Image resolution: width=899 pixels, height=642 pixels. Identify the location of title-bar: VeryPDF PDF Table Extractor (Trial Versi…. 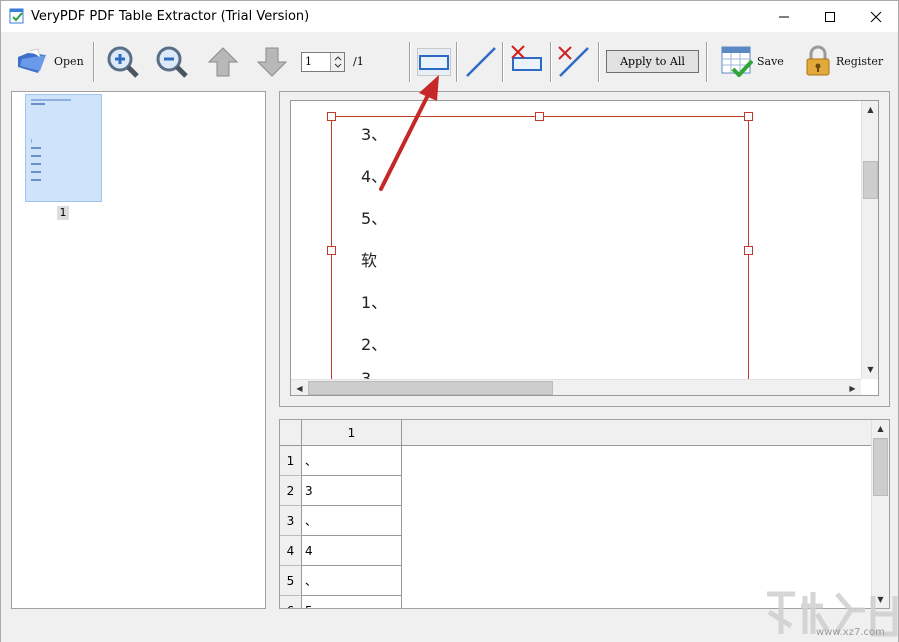
(449, 16).